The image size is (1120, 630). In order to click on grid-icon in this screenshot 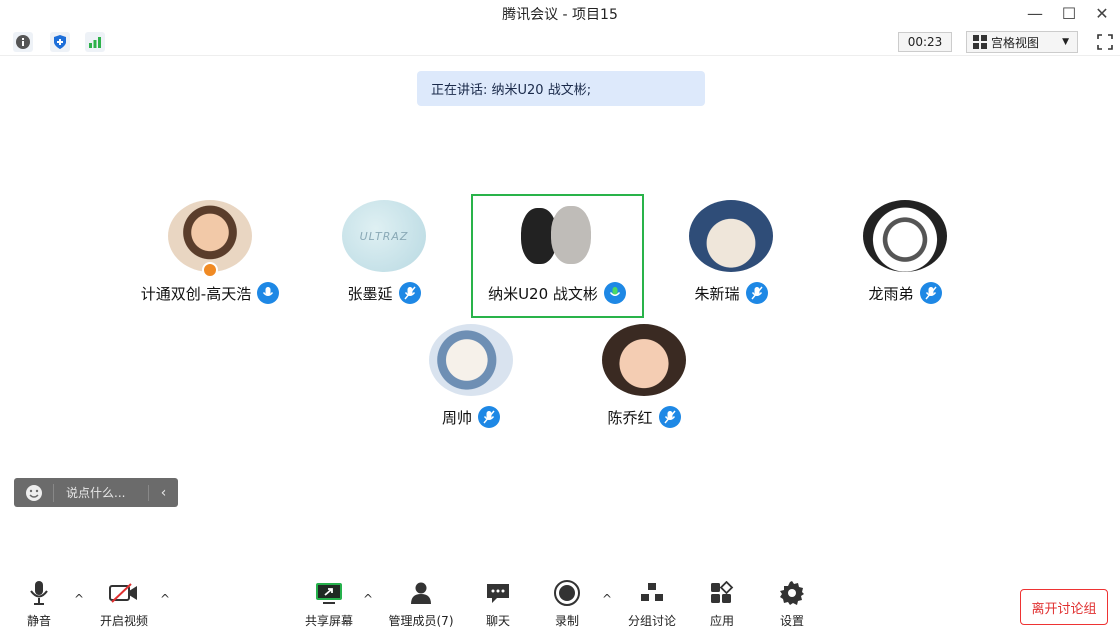, I will do `click(980, 42)`.